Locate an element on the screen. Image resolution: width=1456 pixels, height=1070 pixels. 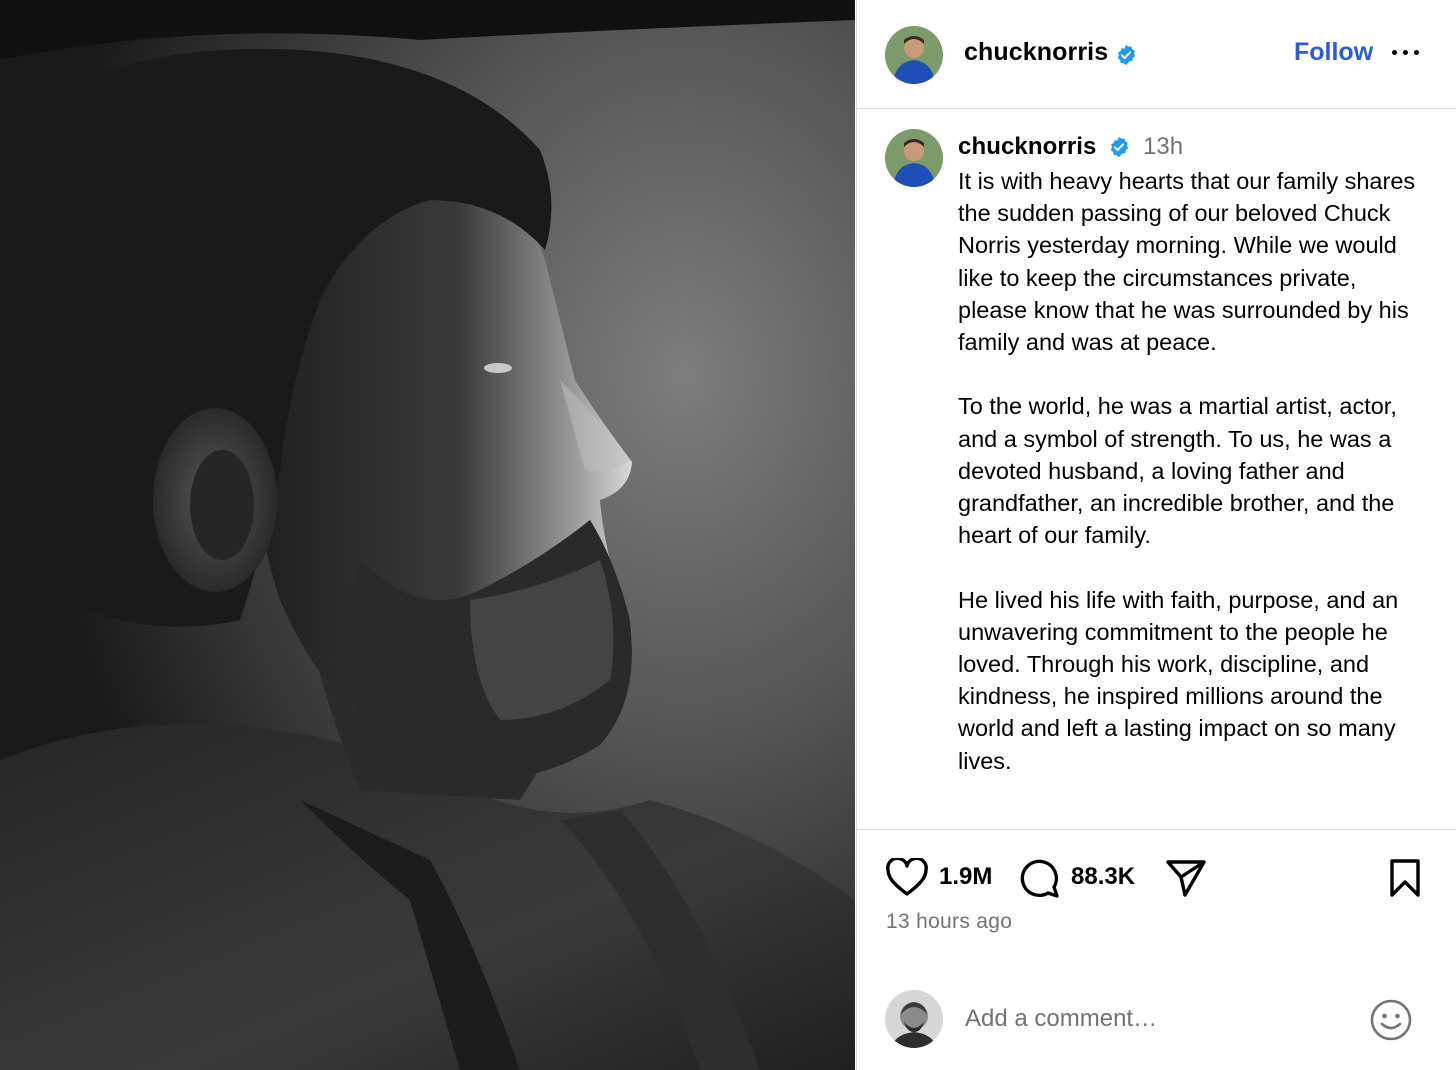
action-bar: 1.9M 88.3K is located at coordinates (1156, 880).